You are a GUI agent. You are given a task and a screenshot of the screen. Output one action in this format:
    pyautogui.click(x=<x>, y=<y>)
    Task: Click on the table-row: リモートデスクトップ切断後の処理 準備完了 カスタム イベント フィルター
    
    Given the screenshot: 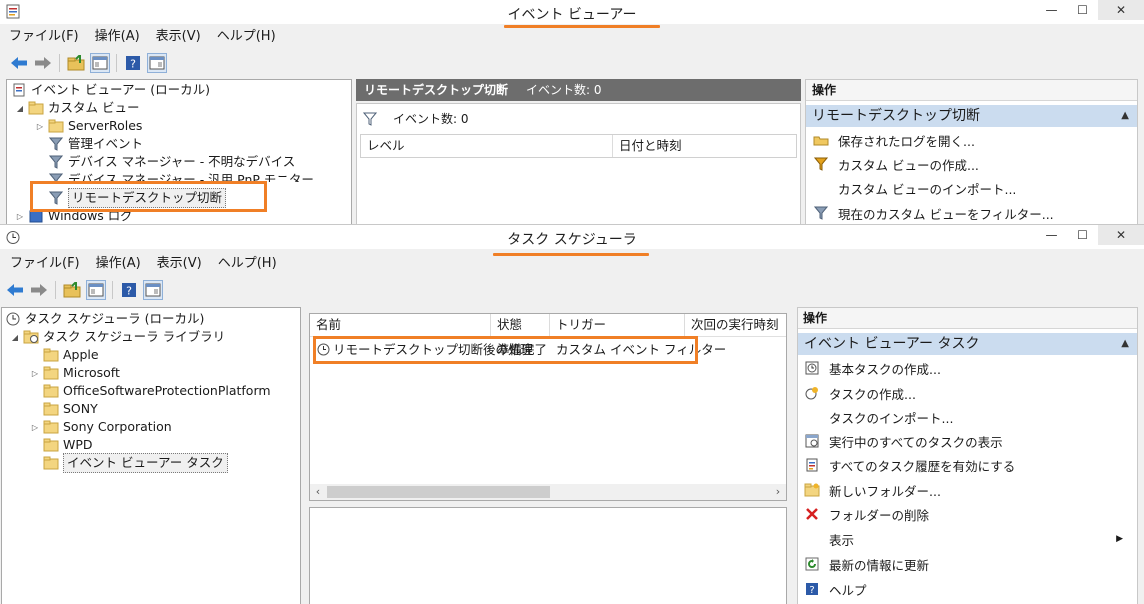 What is the action you would take?
    pyautogui.click(x=548, y=350)
    